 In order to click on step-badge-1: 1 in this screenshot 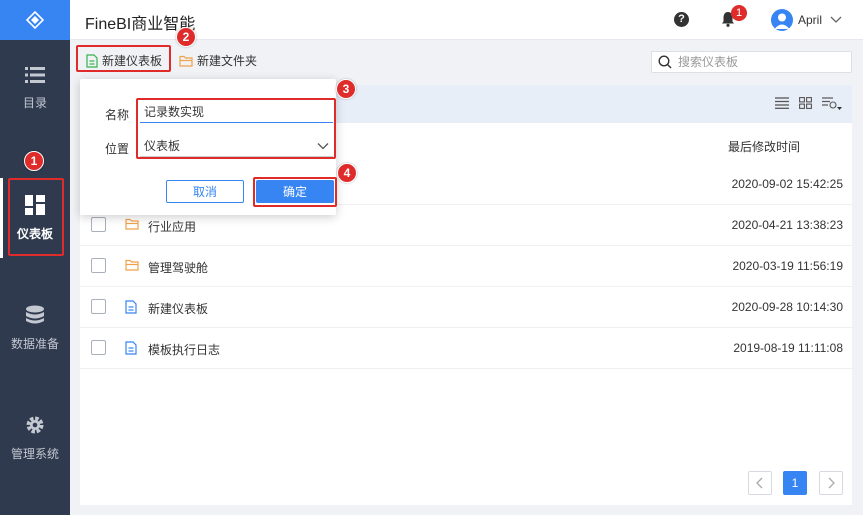, I will do `click(34, 161)`.